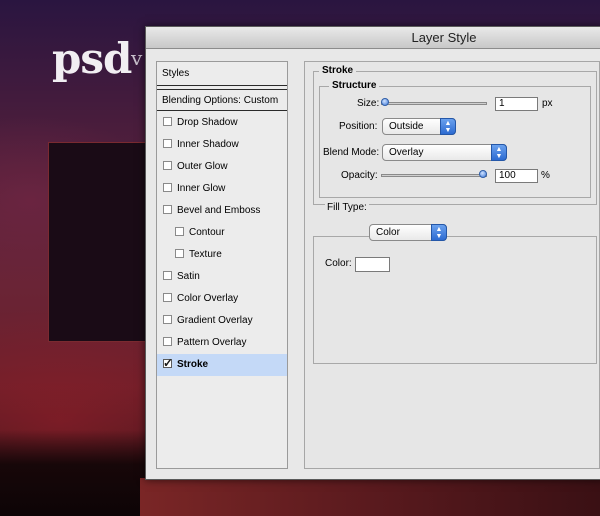 Image resolution: width=600 pixels, height=516 pixels. What do you see at coordinates (137, 58) in the screenshot?
I see `background-logo-tail: v` at bounding box center [137, 58].